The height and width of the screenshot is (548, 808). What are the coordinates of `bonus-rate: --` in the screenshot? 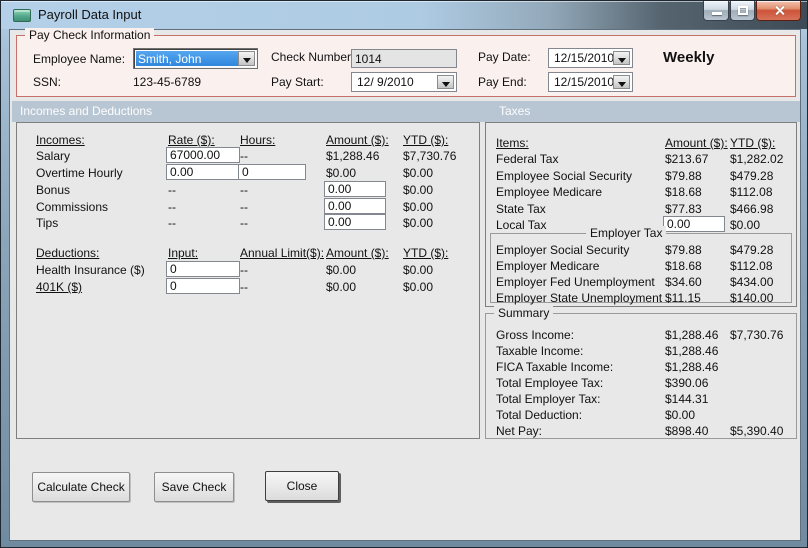 It's located at (172, 190).